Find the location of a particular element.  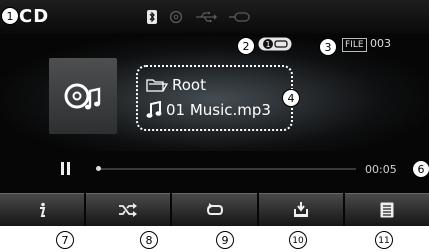

repeat-button is located at coordinates (214, 209).